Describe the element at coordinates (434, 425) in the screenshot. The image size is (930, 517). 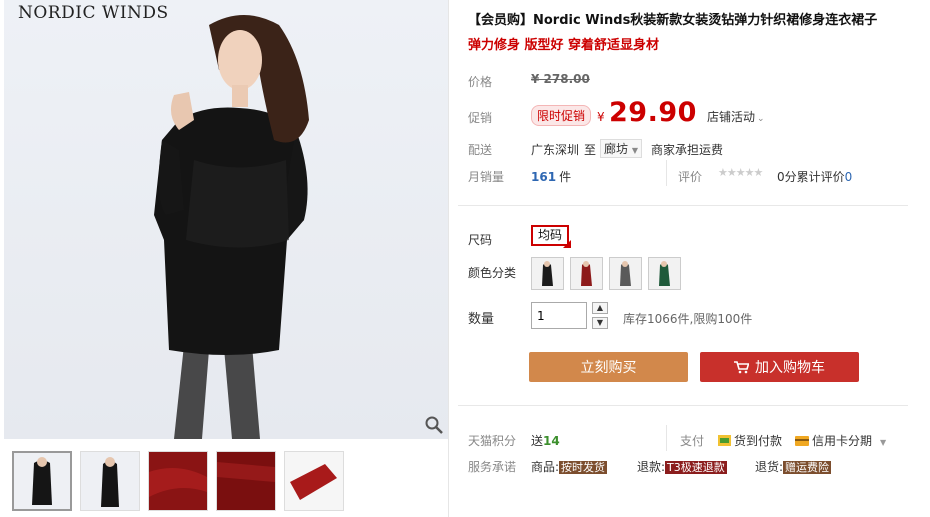
I see `zoom-icon` at that location.